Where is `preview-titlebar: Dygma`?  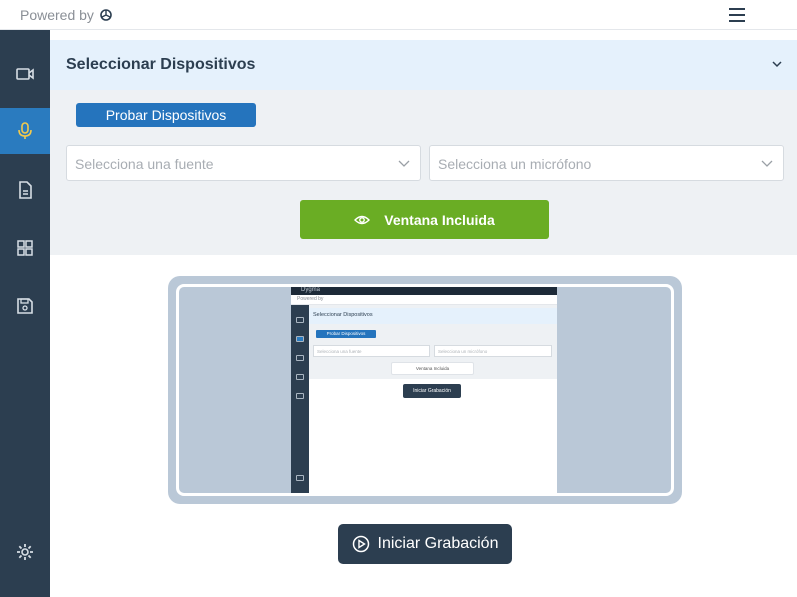
preview-titlebar: Dygma is located at coordinates (424, 291).